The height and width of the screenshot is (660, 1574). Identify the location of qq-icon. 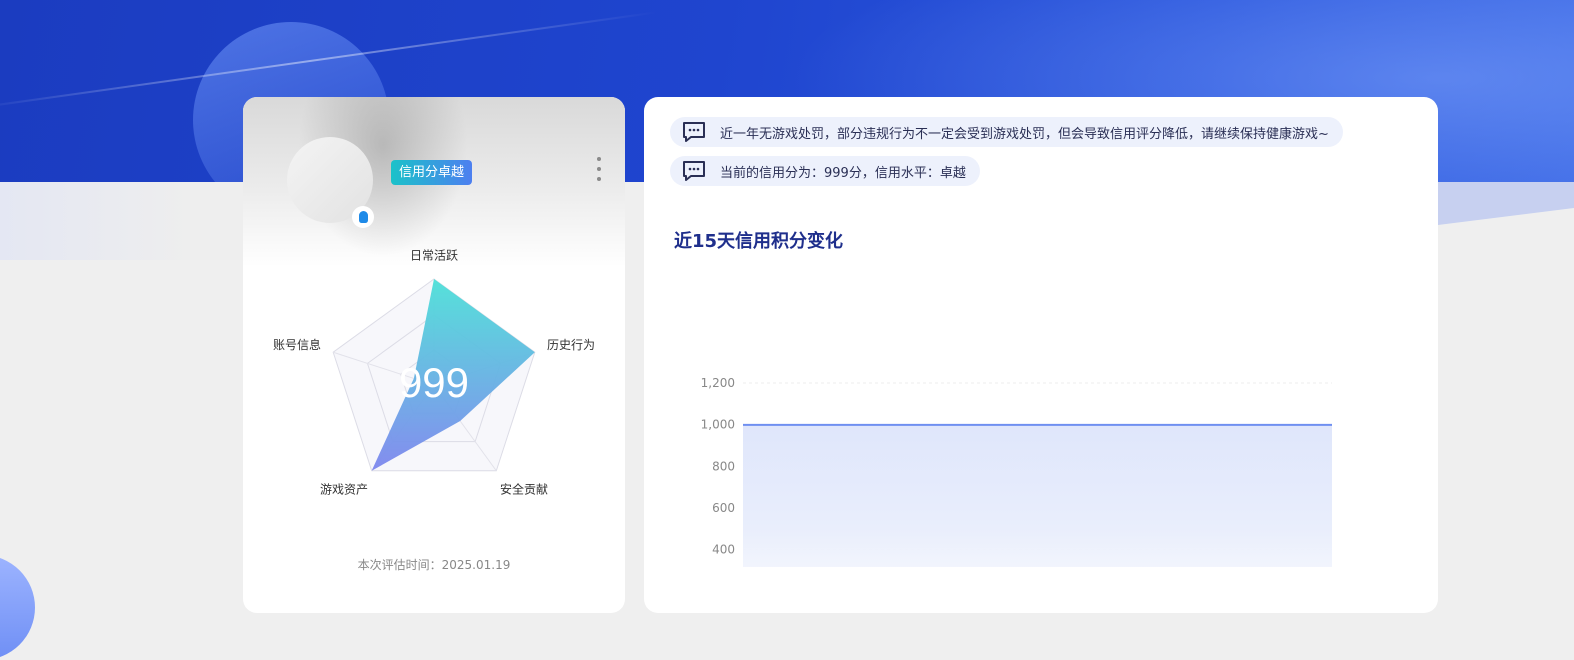
(363, 217).